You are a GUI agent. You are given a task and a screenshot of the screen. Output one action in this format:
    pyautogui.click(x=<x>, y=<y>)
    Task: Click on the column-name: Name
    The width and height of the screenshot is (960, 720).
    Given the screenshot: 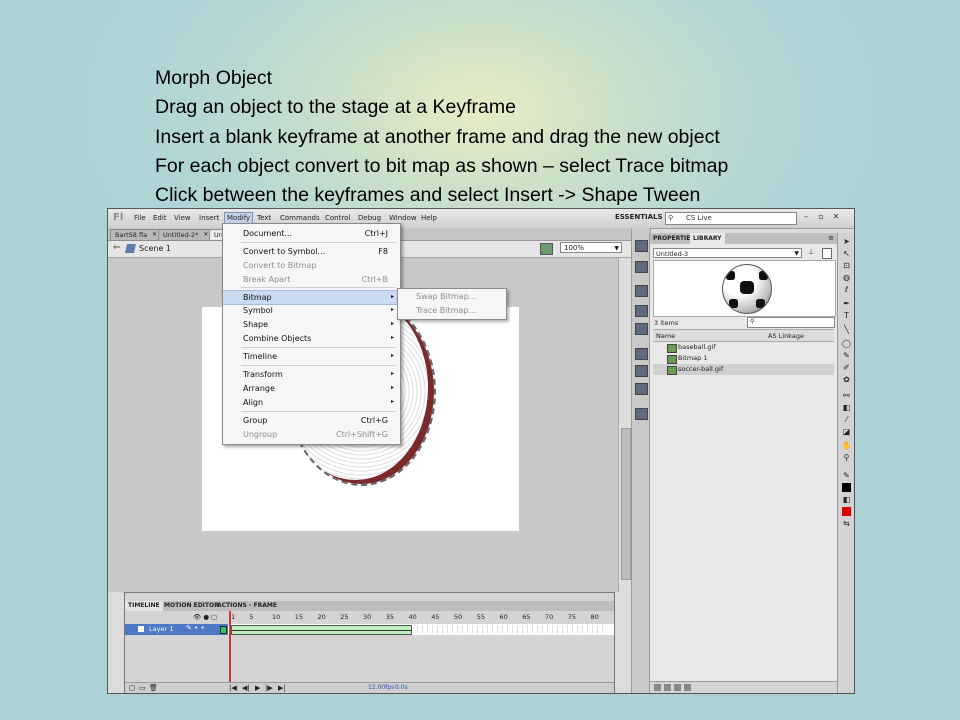 What is the action you would take?
    pyautogui.click(x=665, y=336)
    